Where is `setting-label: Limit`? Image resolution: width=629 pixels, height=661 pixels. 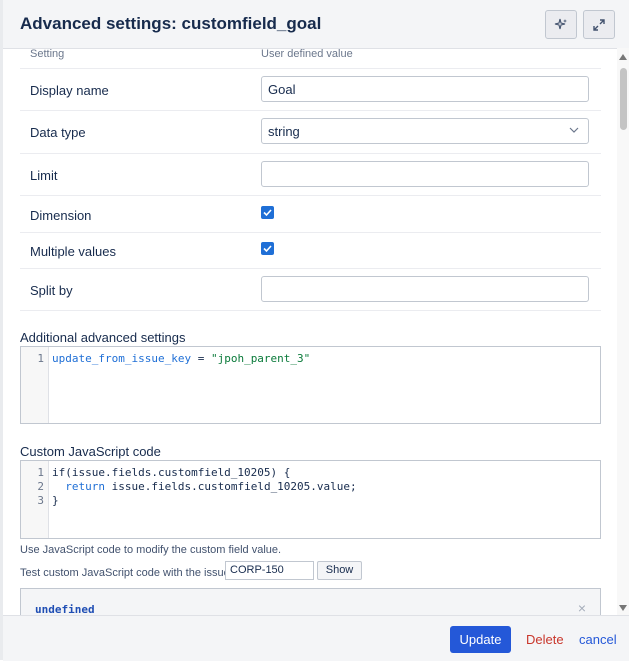 setting-label: Limit is located at coordinates (44, 175).